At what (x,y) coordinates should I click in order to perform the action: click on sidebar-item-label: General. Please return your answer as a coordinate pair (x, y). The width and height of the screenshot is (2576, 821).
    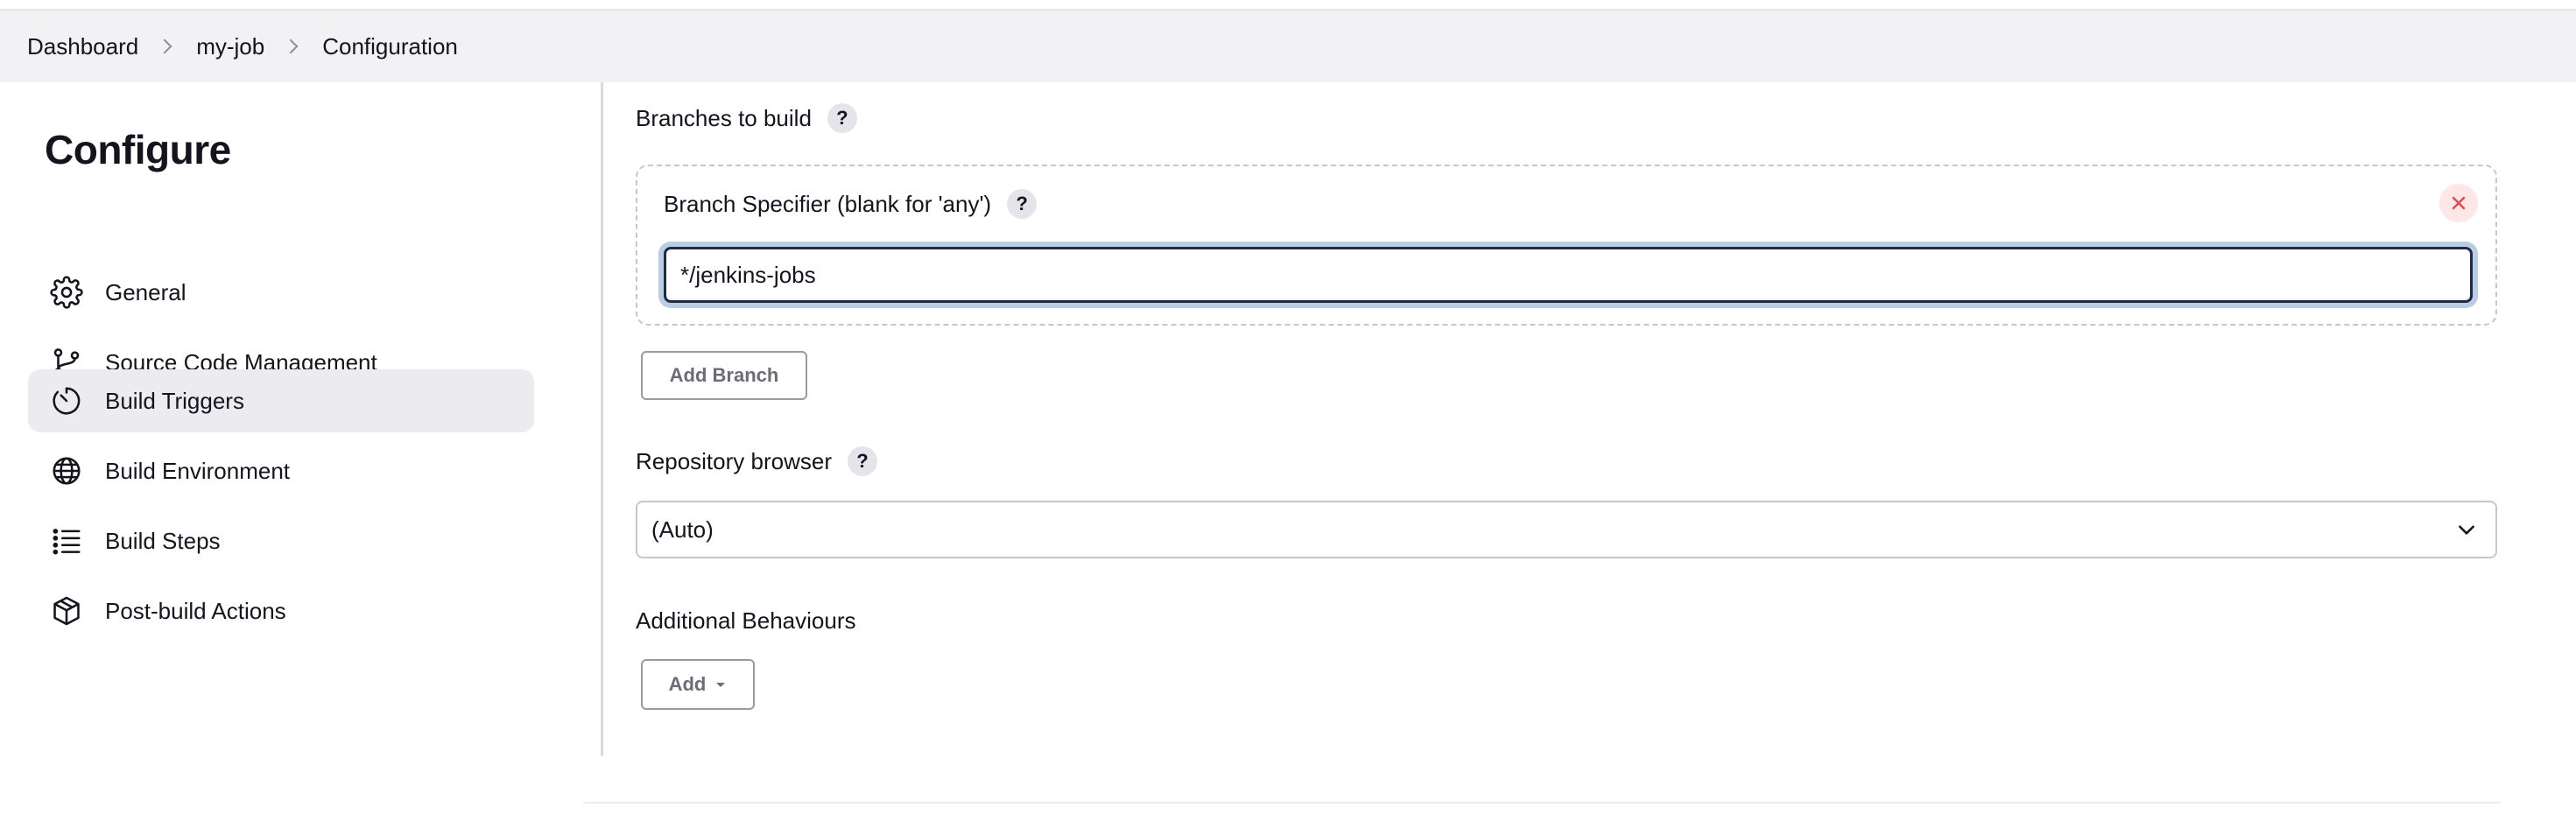
    Looking at the image, I should click on (146, 291).